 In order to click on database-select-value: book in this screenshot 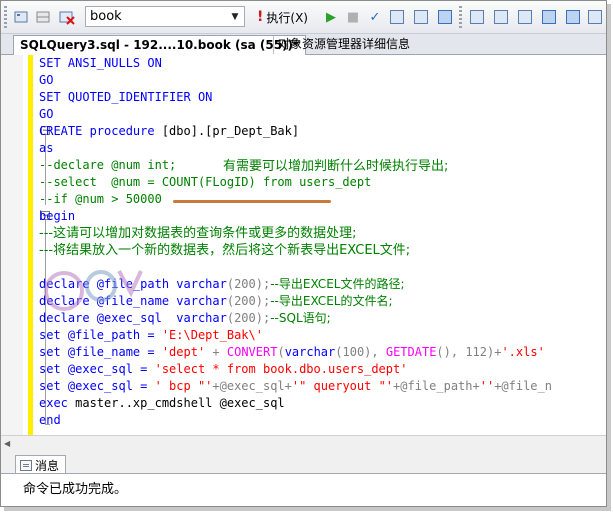, I will do `click(106, 16)`.